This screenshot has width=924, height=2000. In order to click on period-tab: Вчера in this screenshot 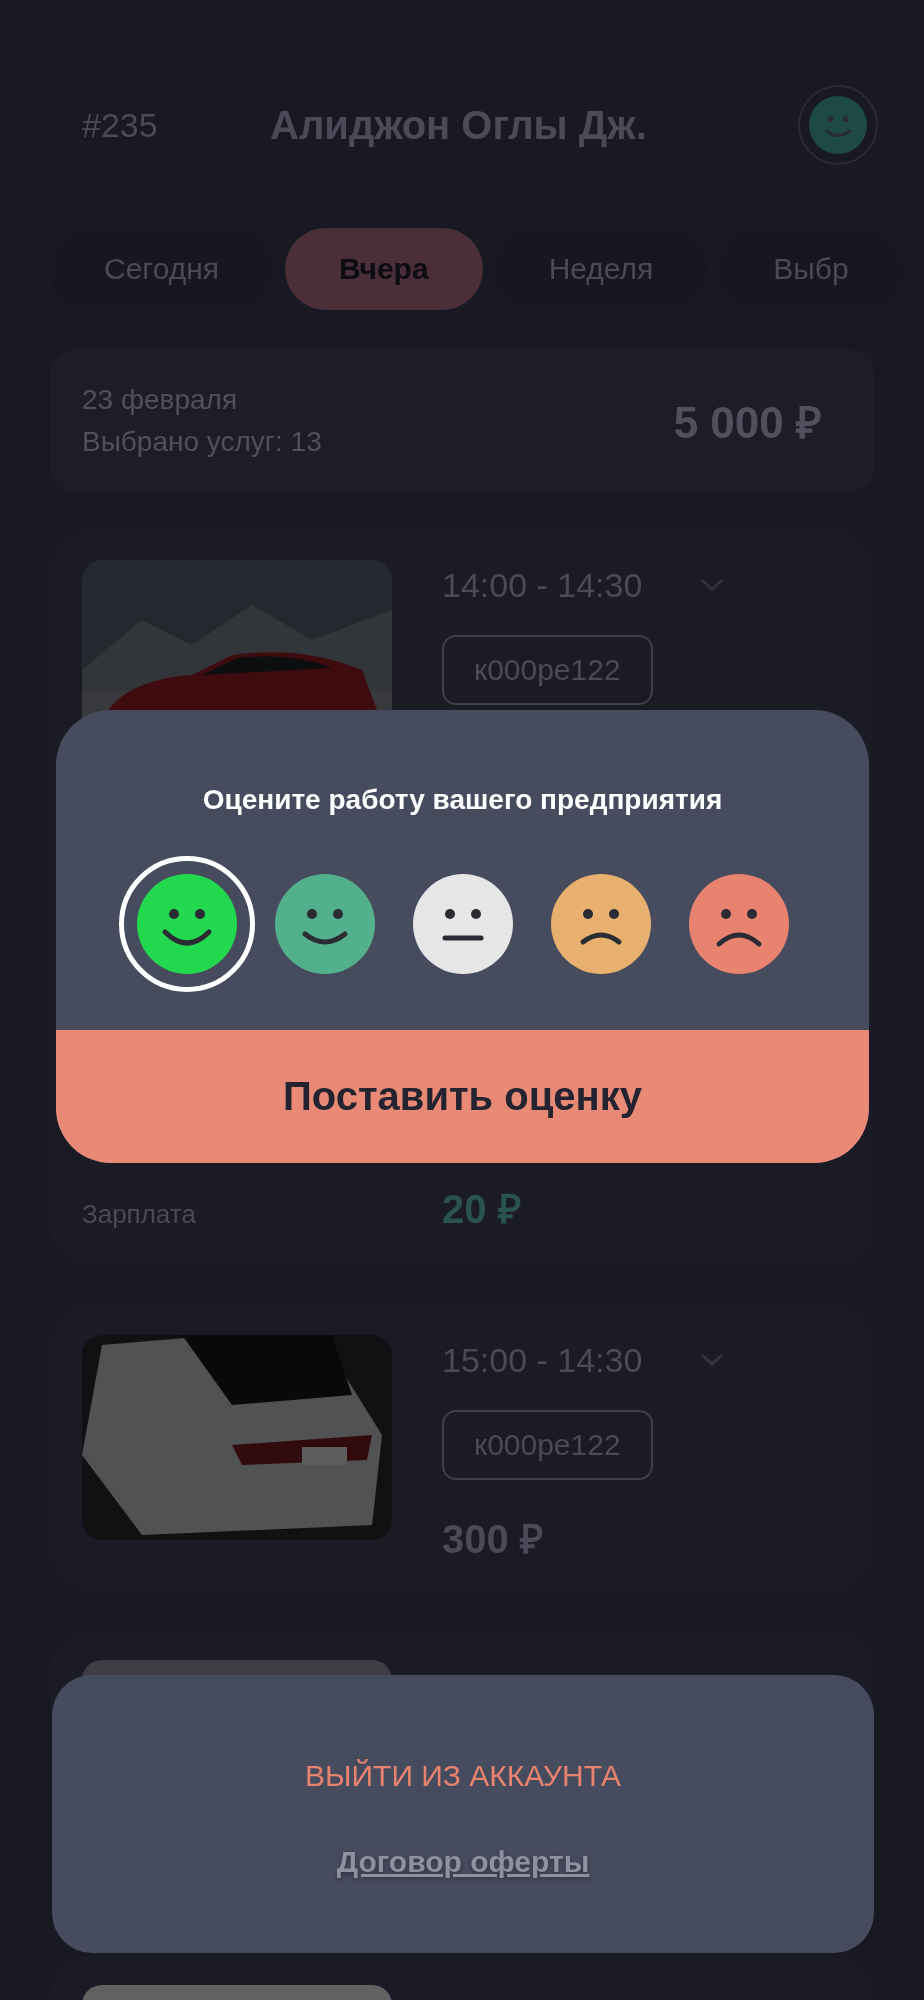, I will do `click(384, 269)`.